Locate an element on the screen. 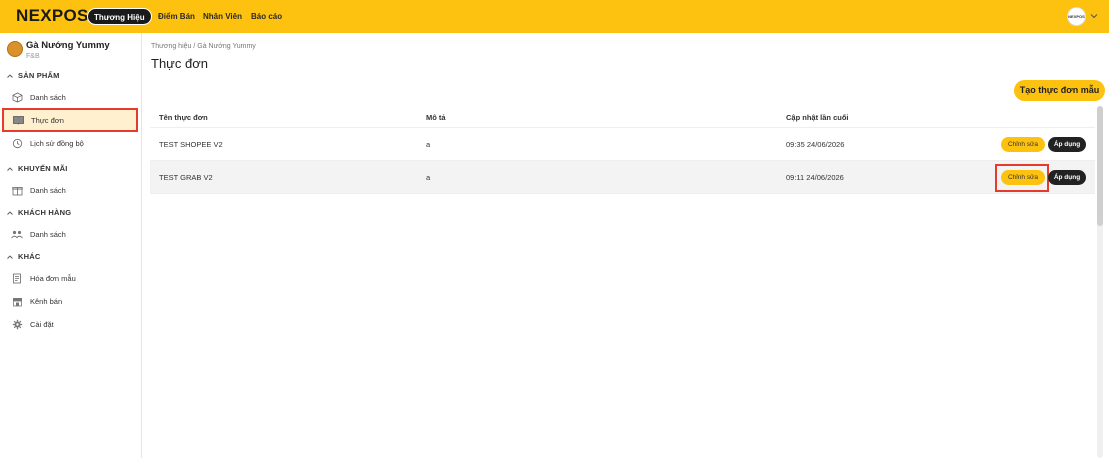  user-avatar: NEXPOS is located at coordinates (1076, 16).